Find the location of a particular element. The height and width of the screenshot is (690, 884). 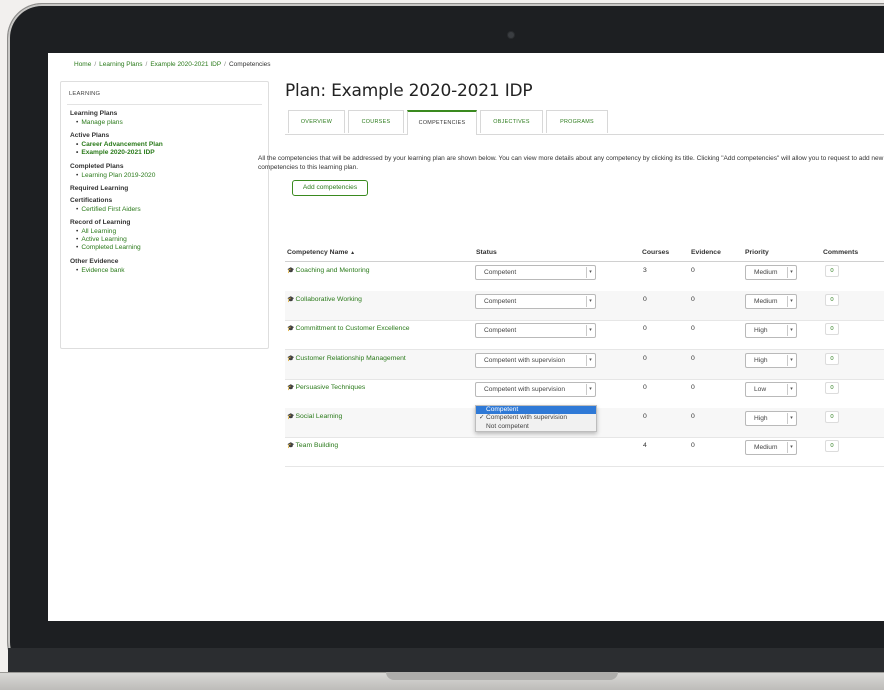

tab-courses: COURSES is located at coordinates (376, 121).